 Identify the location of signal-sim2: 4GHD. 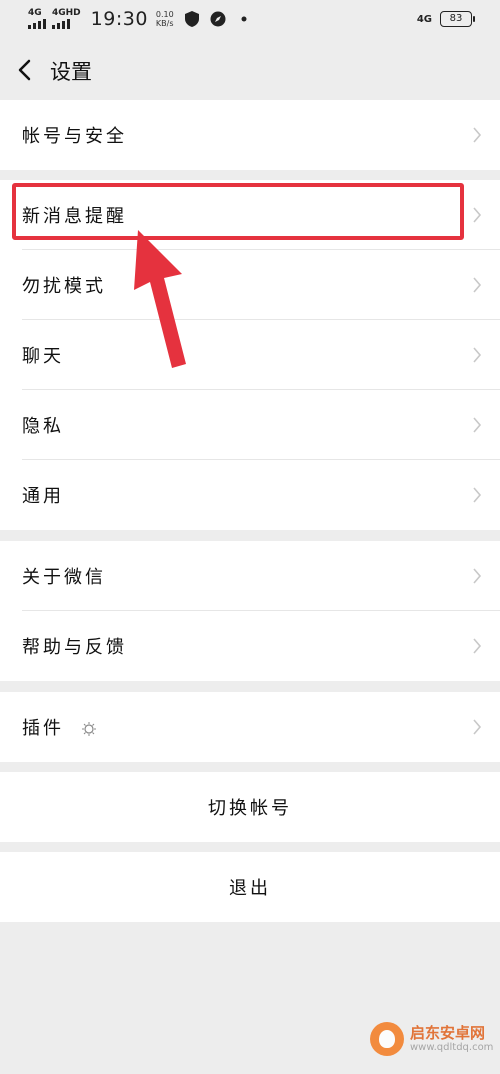
(66, 19).